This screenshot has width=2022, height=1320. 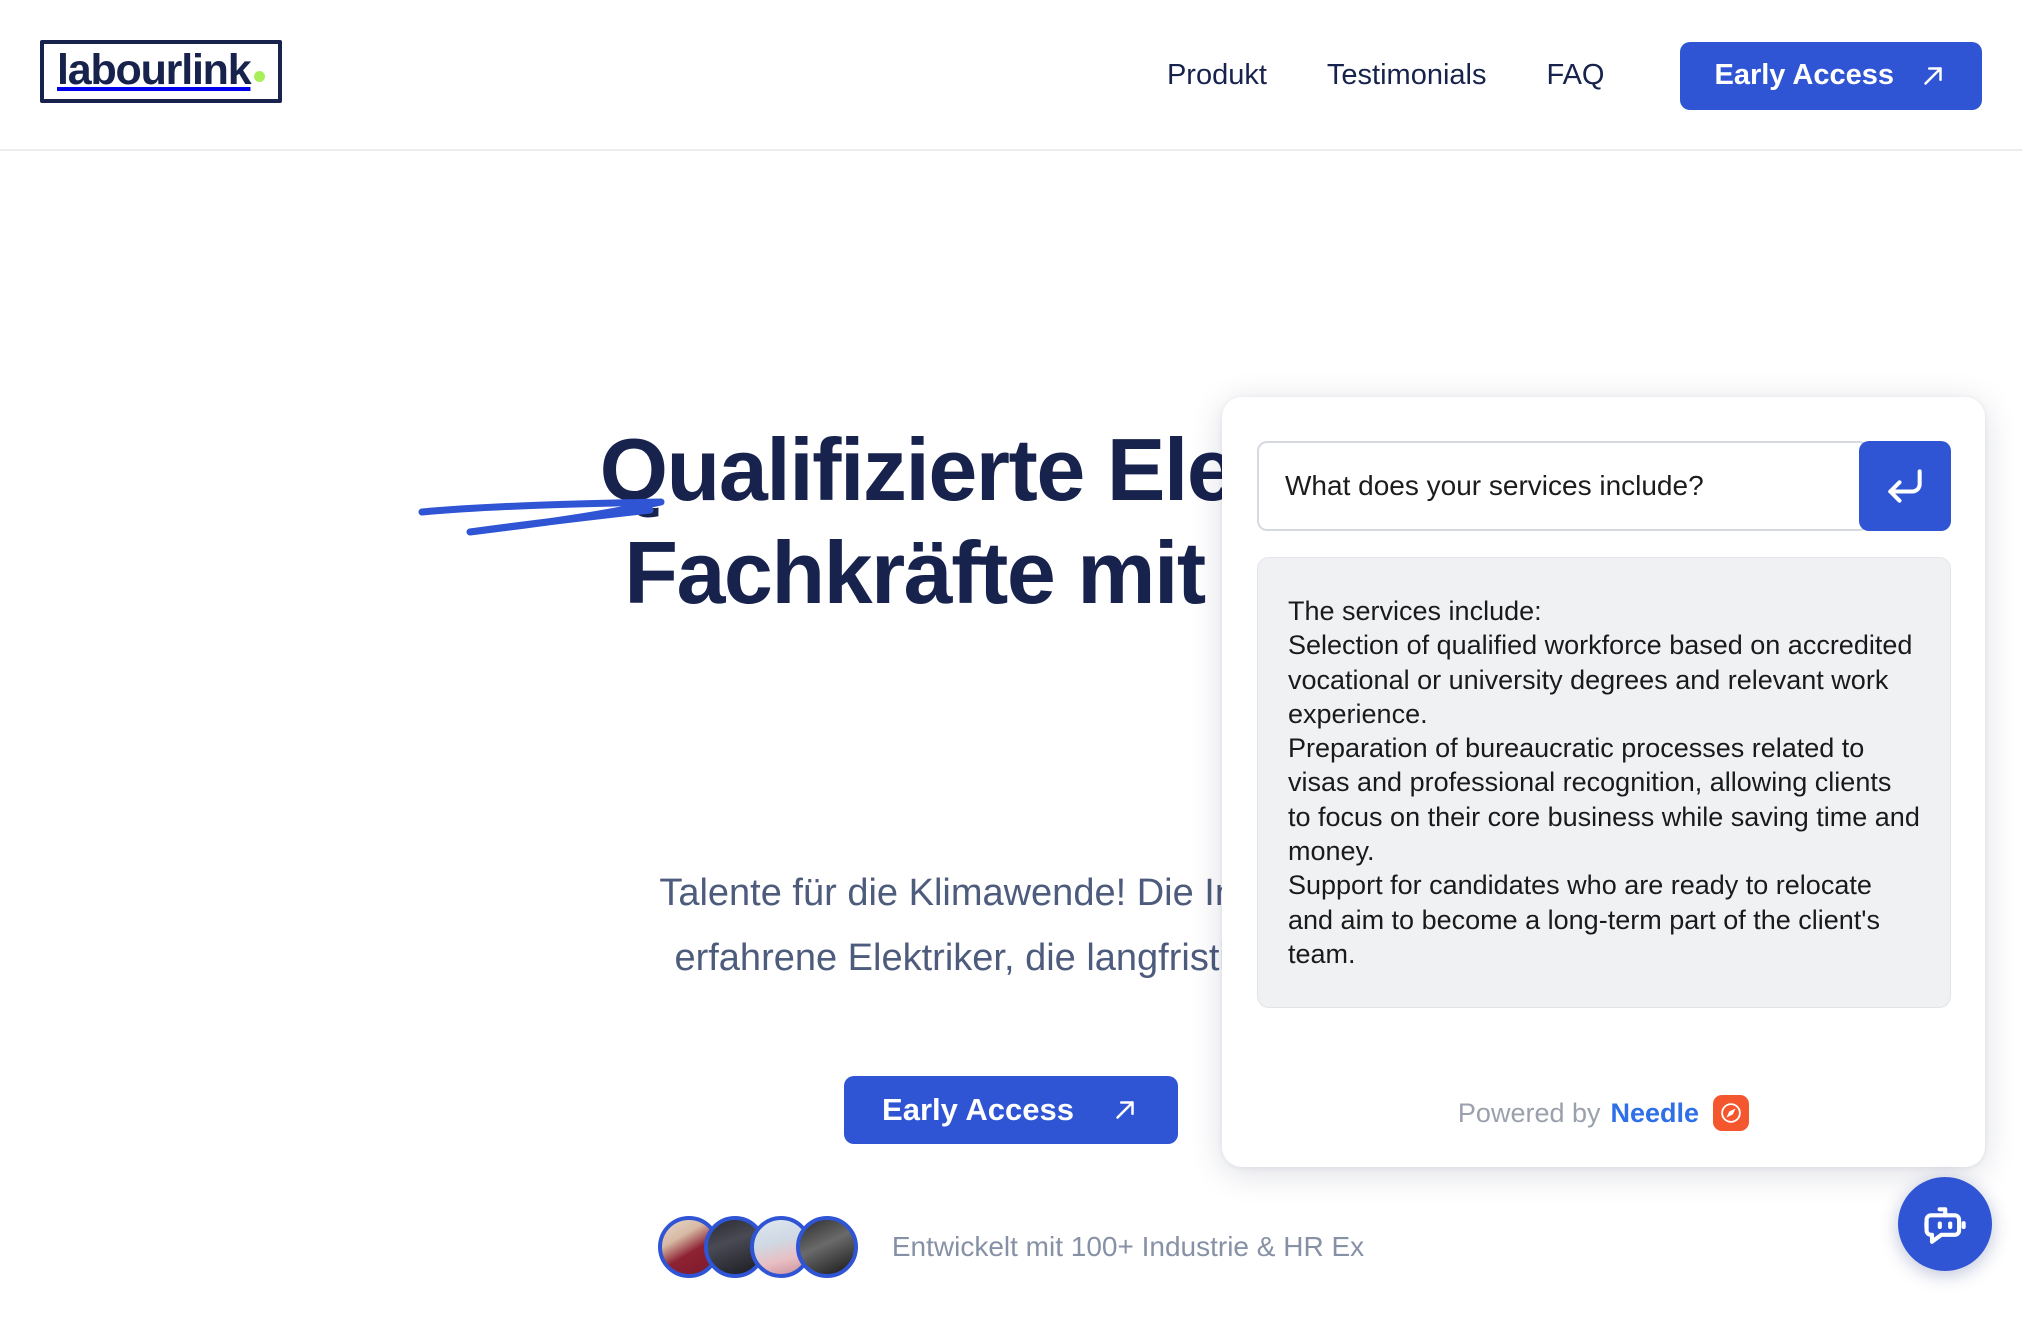 I want to click on brand-logo: labourlink, so click(x=161, y=71).